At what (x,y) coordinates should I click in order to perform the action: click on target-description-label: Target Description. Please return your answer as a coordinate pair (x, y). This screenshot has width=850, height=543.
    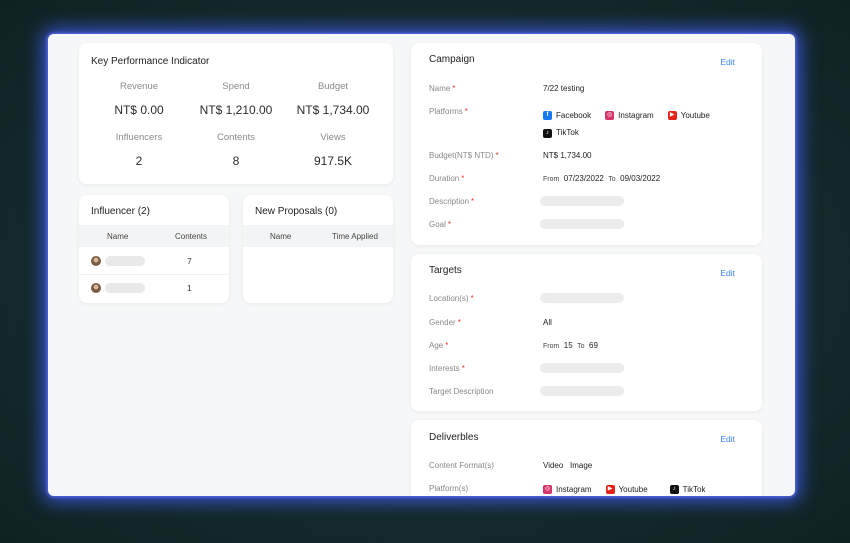
    Looking at the image, I should click on (461, 391).